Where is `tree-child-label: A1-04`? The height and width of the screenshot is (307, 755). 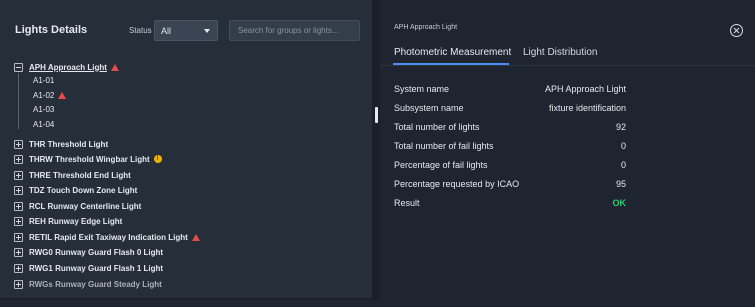
tree-child-label: A1-04 is located at coordinates (43, 124).